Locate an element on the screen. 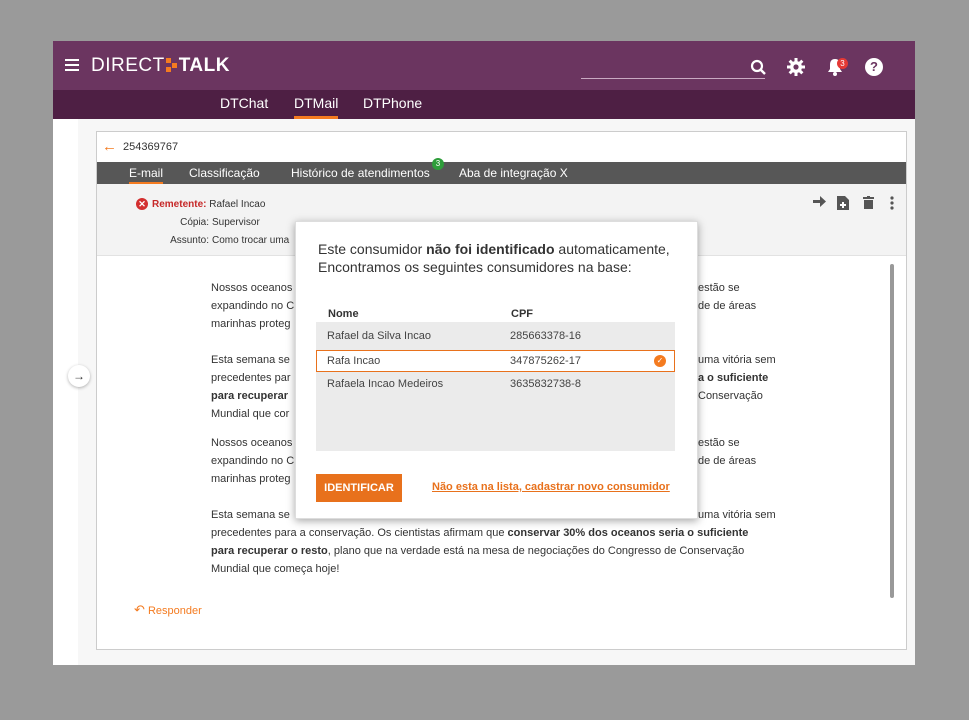  cc-row: Cópia: Supervisor is located at coordinates (212, 222).